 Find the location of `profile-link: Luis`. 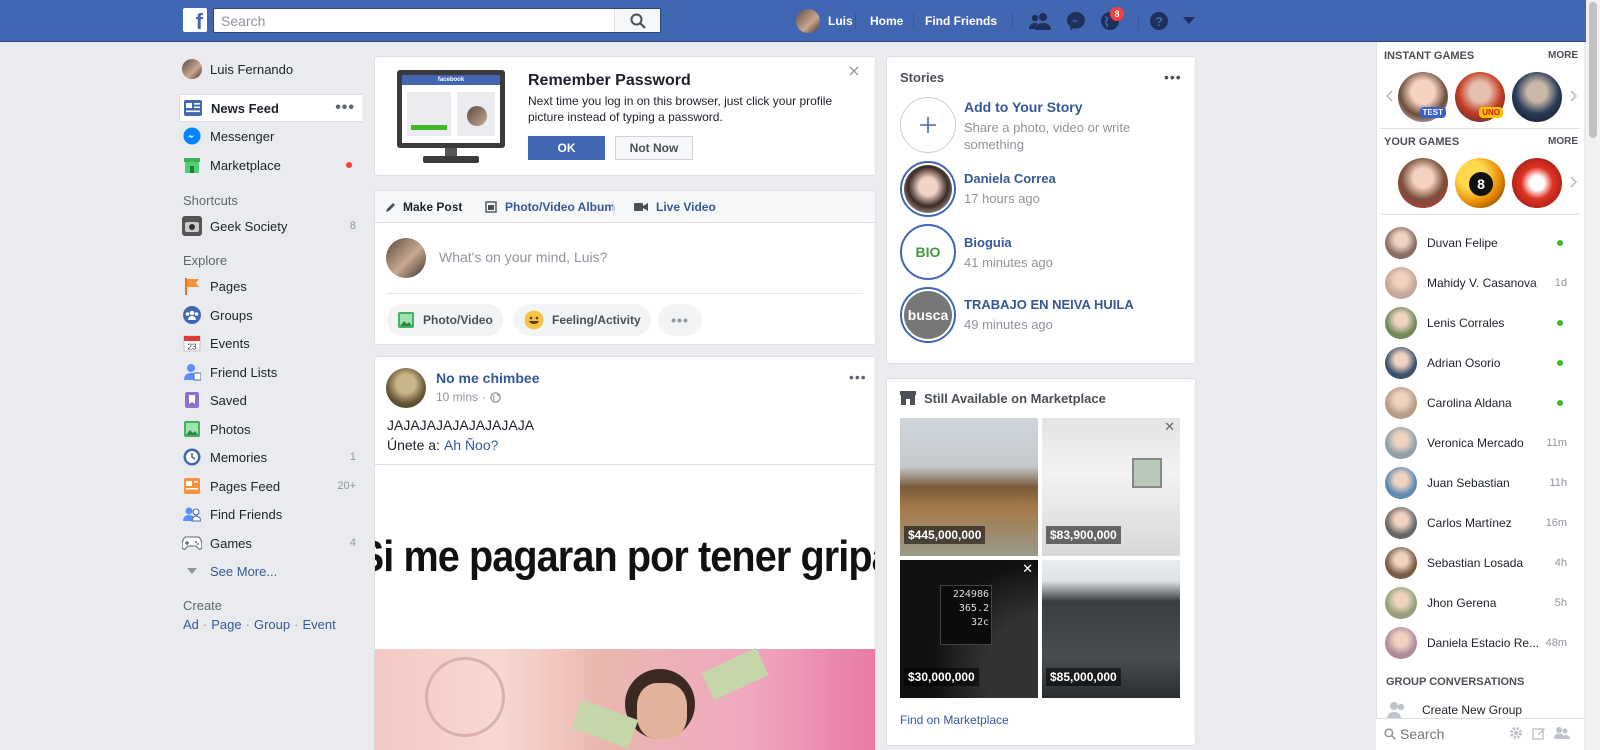

profile-link: Luis is located at coordinates (824, 21).